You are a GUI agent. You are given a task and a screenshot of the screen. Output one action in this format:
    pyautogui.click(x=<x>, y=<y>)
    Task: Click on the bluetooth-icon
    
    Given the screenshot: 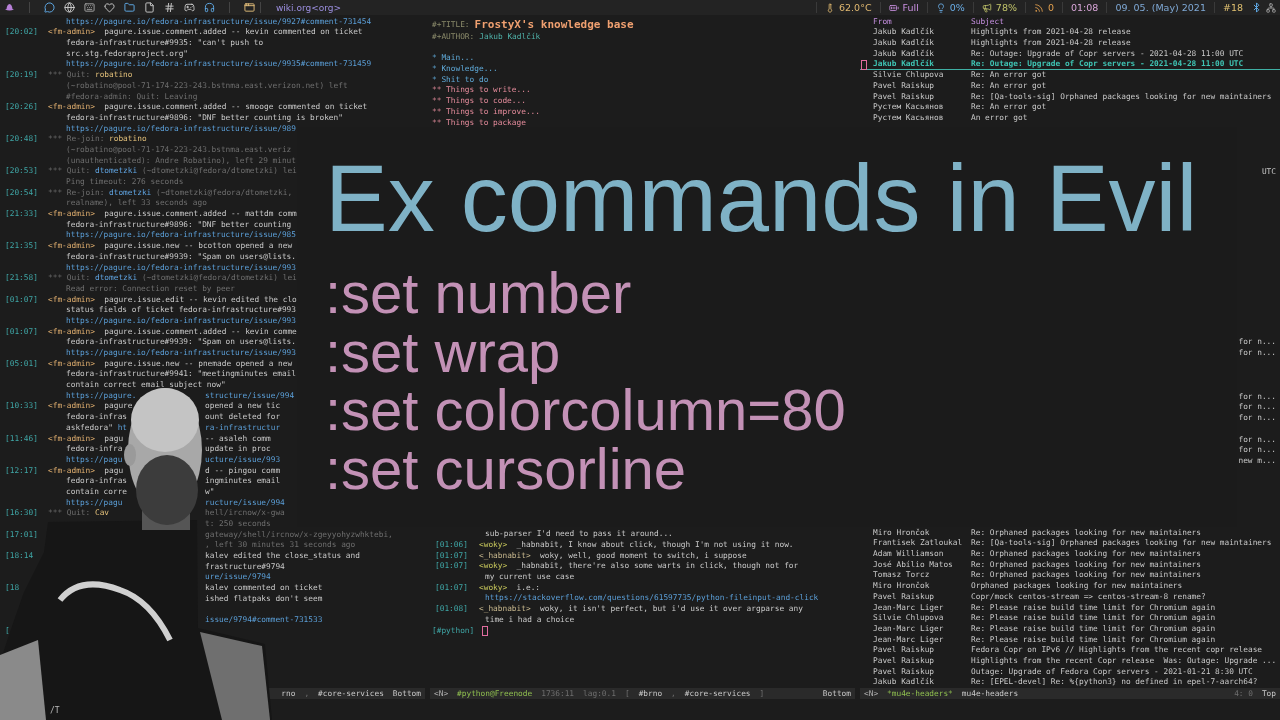 What is the action you would take?
    pyautogui.click(x=1256, y=7)
    